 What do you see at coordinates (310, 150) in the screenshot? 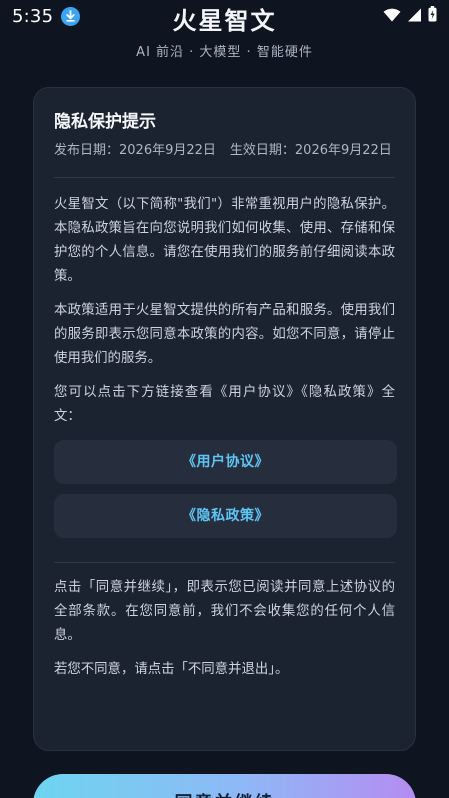
I see `effective-date: 生效日期：2026年9月22日` at bounding box center [310, 150].